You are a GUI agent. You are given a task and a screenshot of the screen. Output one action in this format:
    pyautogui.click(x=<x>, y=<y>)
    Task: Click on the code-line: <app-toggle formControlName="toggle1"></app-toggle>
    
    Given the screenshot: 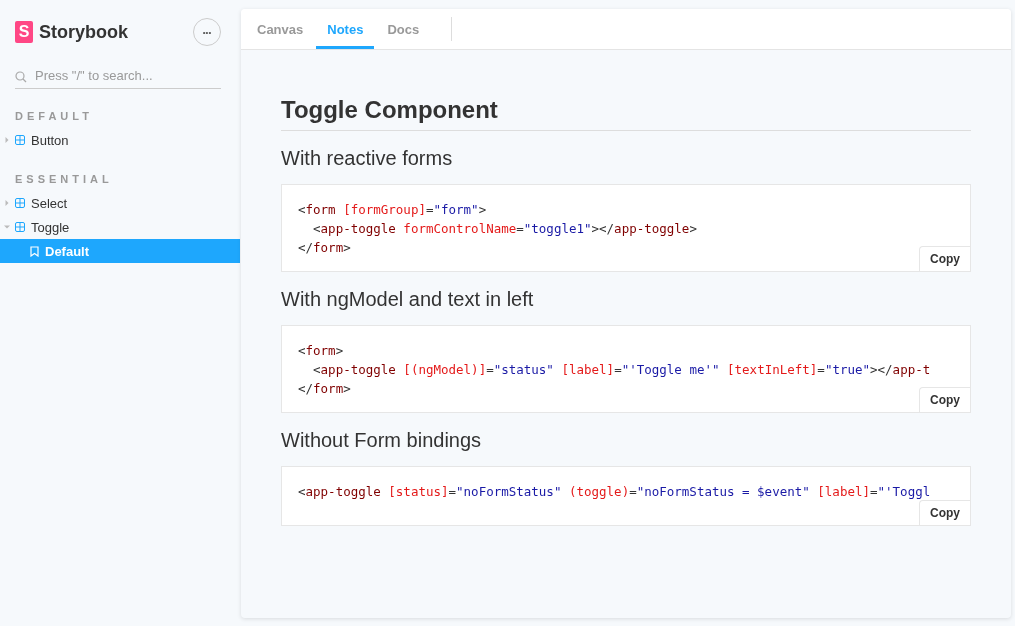 What is the action you would take?
    pyautogui.click(x=505, y=229)
    